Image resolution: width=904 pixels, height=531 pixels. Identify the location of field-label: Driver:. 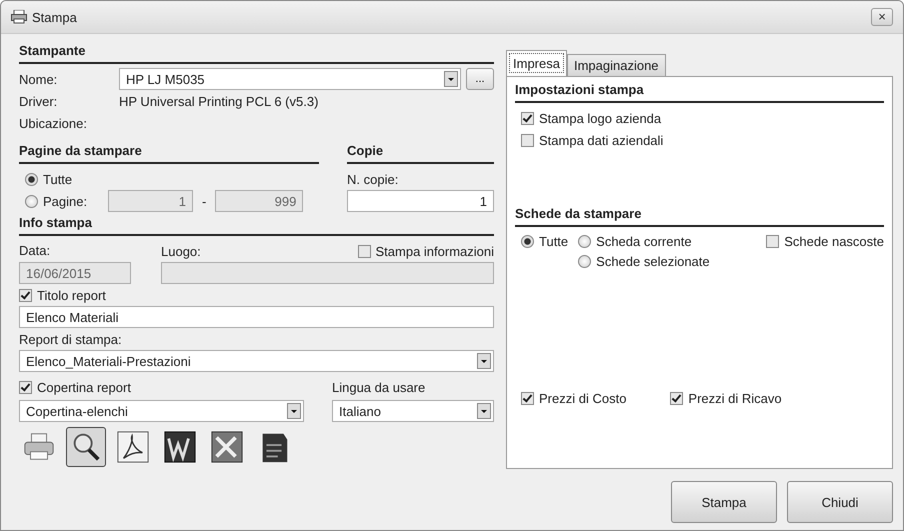
(38, 101).